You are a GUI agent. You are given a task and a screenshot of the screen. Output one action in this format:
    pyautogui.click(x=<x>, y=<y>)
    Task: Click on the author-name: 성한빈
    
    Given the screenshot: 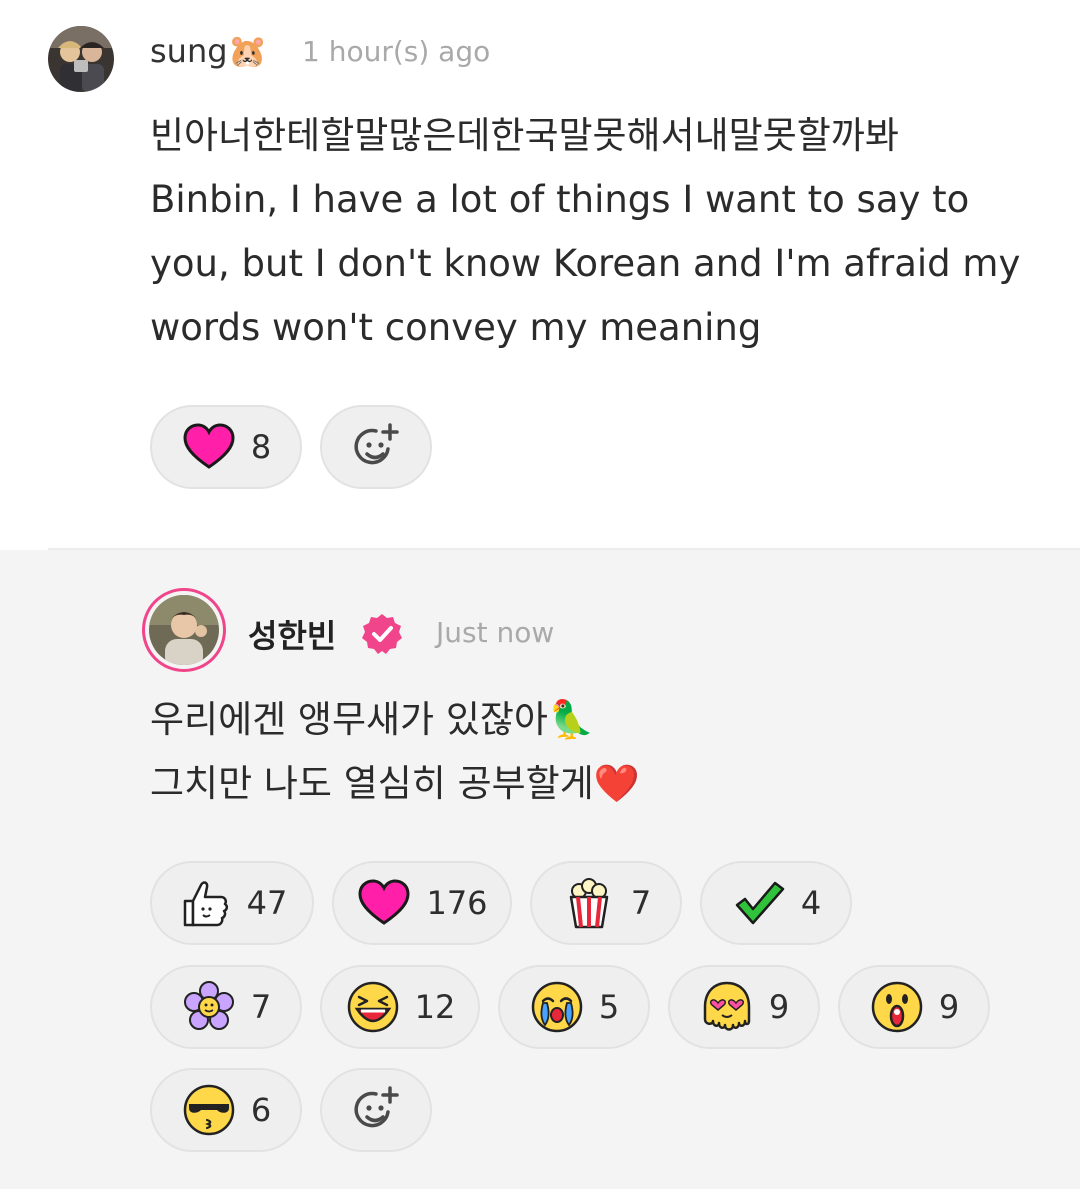 What is the action you would take?
    pyautogui.click(x=292, y=634)
    